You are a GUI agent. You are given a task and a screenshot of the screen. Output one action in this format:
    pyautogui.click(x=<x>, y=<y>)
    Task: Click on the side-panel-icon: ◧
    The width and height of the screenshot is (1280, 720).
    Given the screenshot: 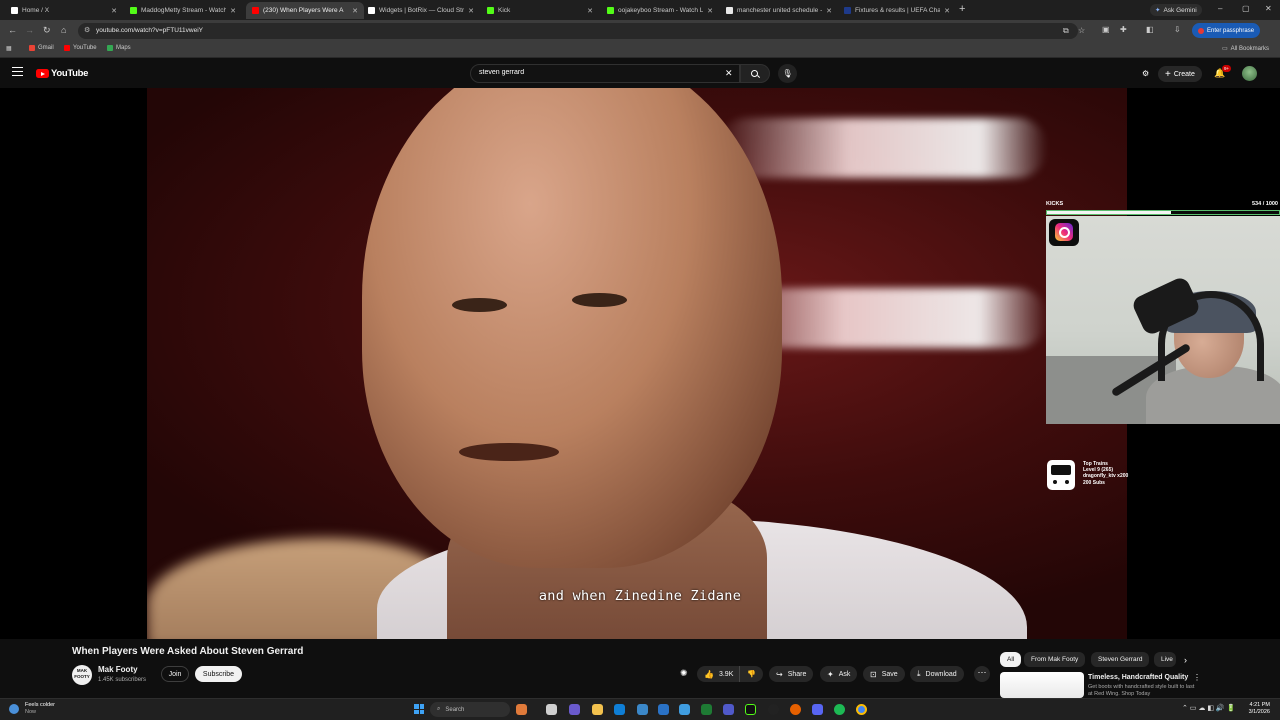 What is the action you would take?
    pyautogui.click(x=1150, y=29)
    